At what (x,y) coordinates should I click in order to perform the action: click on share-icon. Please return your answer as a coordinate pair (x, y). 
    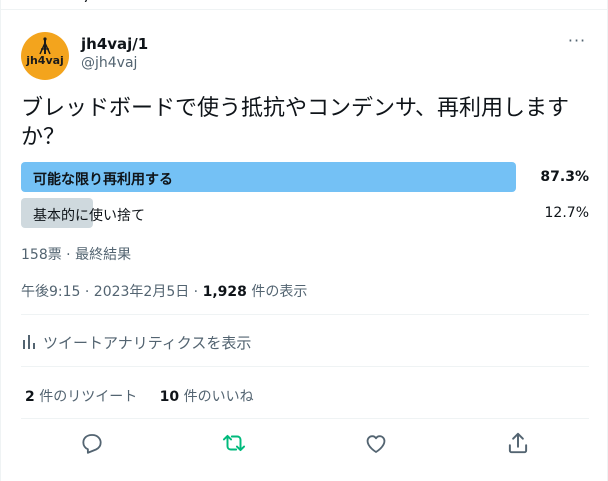
    Looking at the image, I should click on (518, 443).